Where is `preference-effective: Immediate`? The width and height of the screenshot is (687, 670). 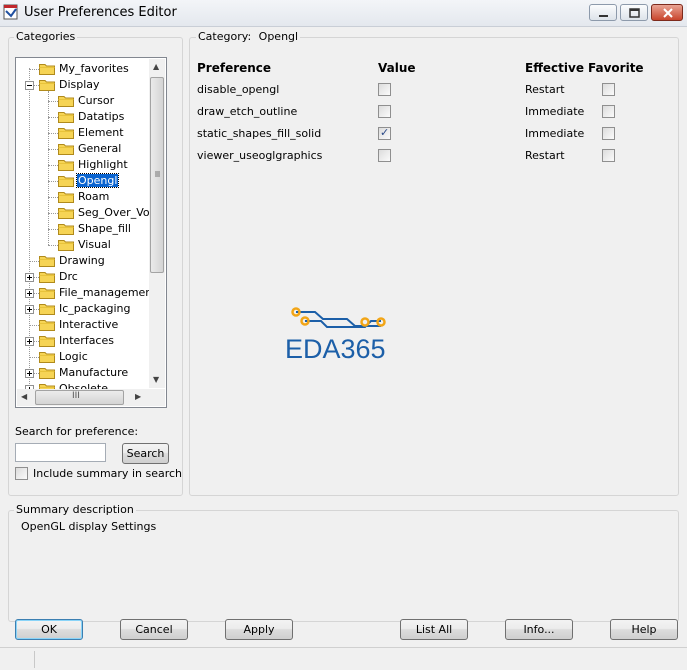 preference-effective: Immediate is located at coordinates (555, 133).